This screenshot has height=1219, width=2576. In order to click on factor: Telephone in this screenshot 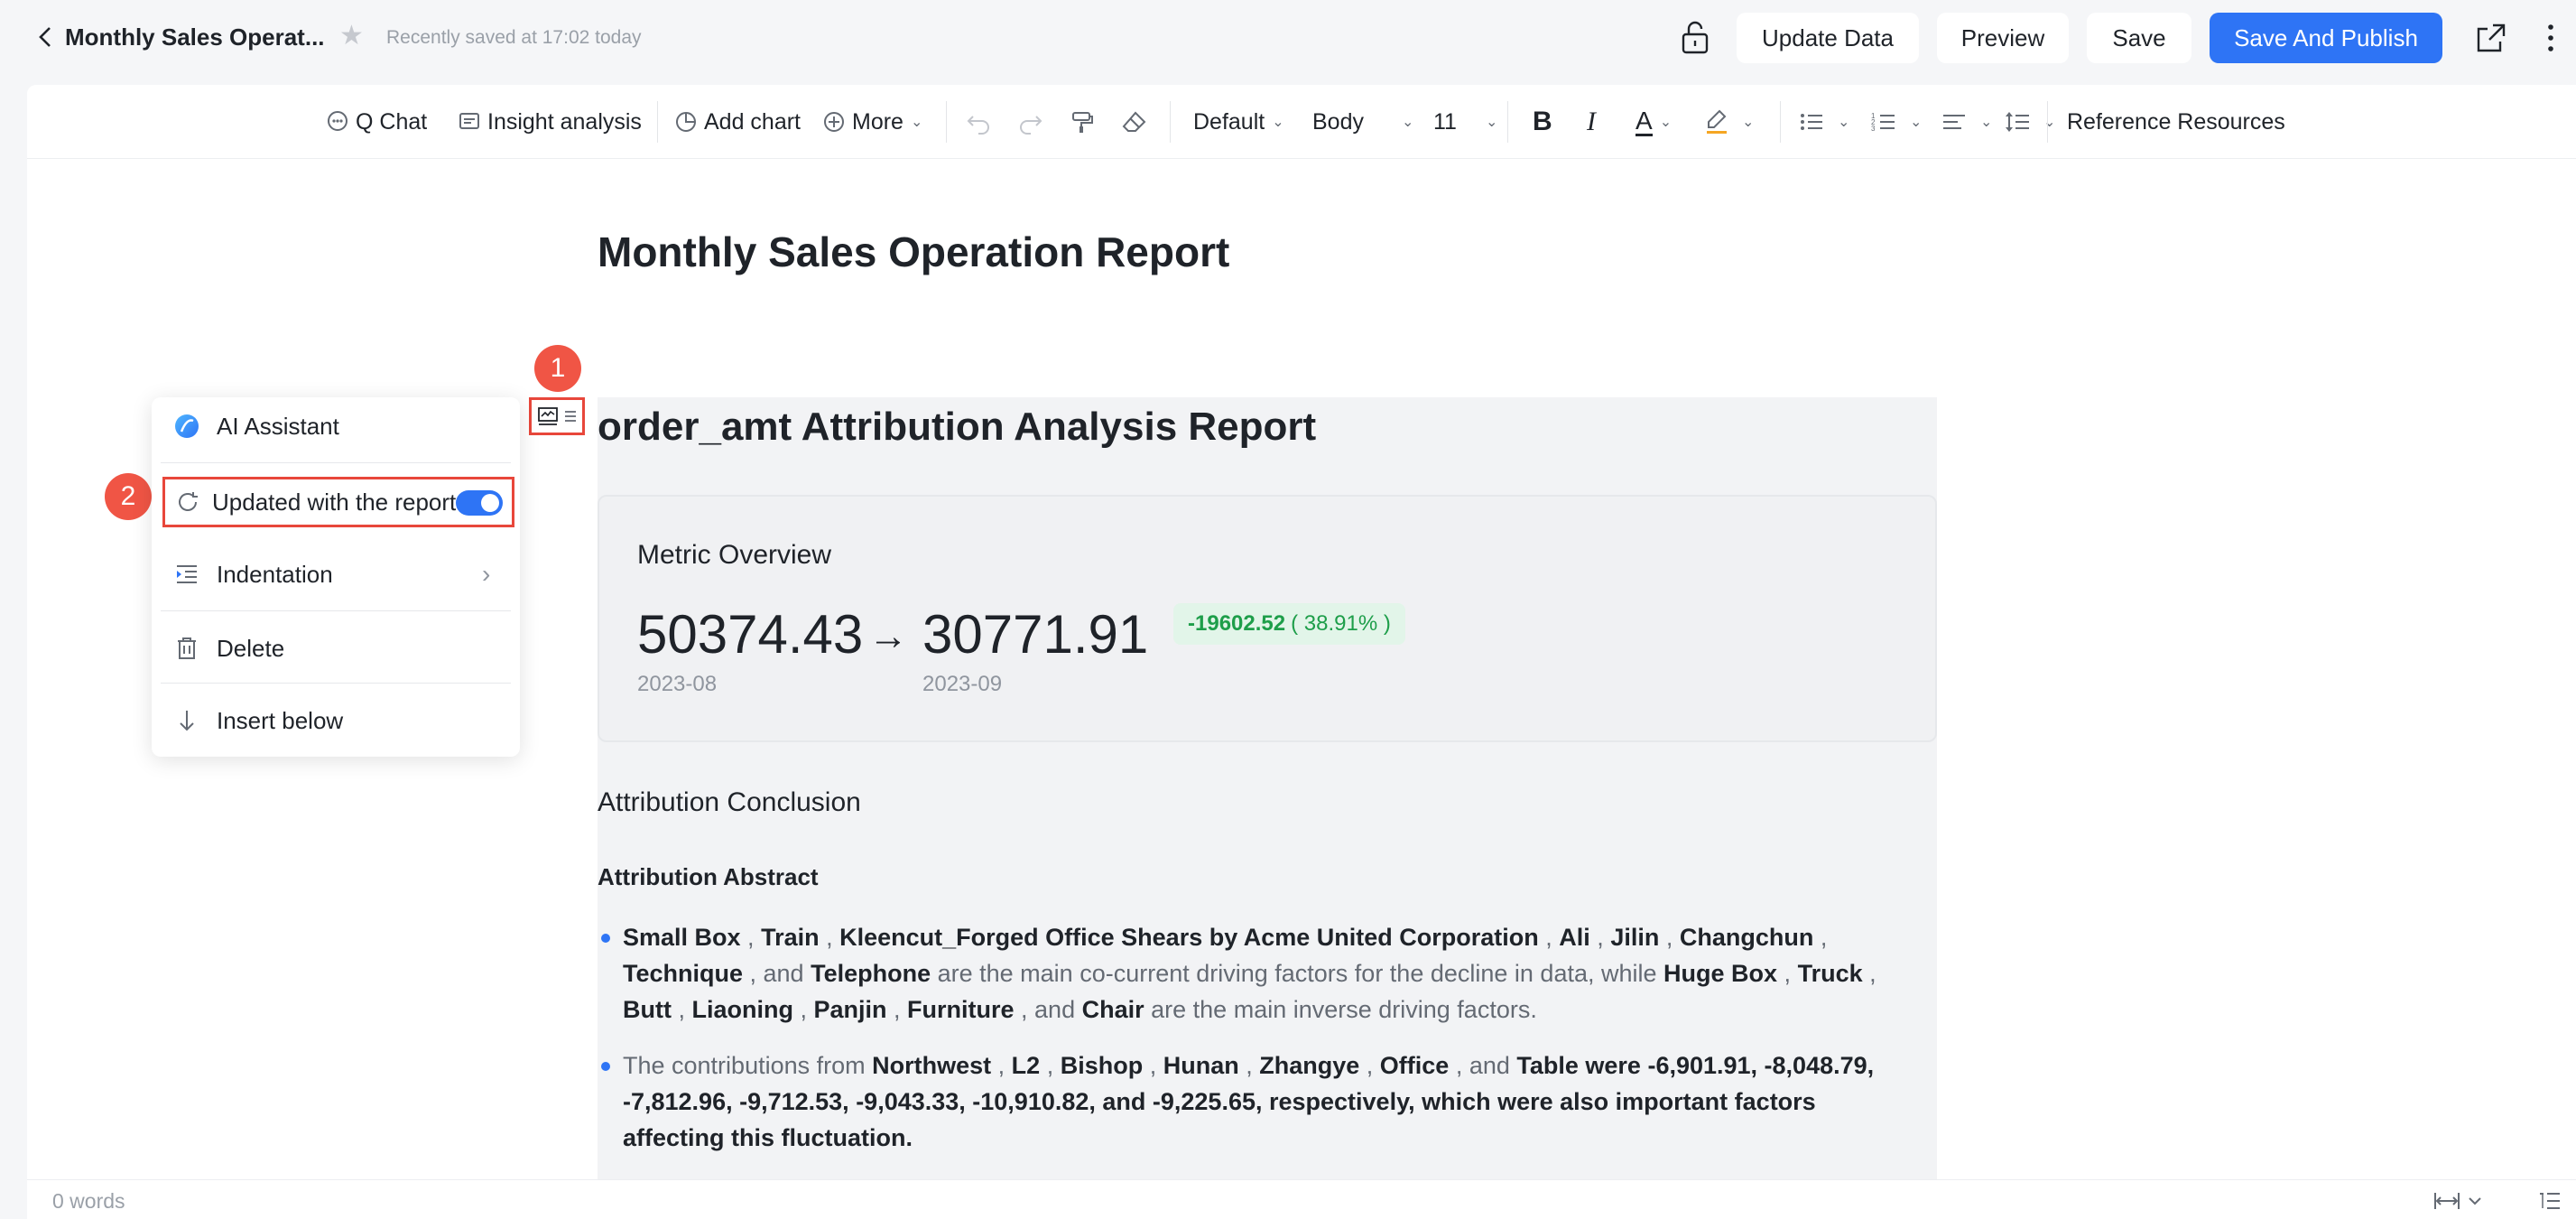, I will do `click(871, 974)`.